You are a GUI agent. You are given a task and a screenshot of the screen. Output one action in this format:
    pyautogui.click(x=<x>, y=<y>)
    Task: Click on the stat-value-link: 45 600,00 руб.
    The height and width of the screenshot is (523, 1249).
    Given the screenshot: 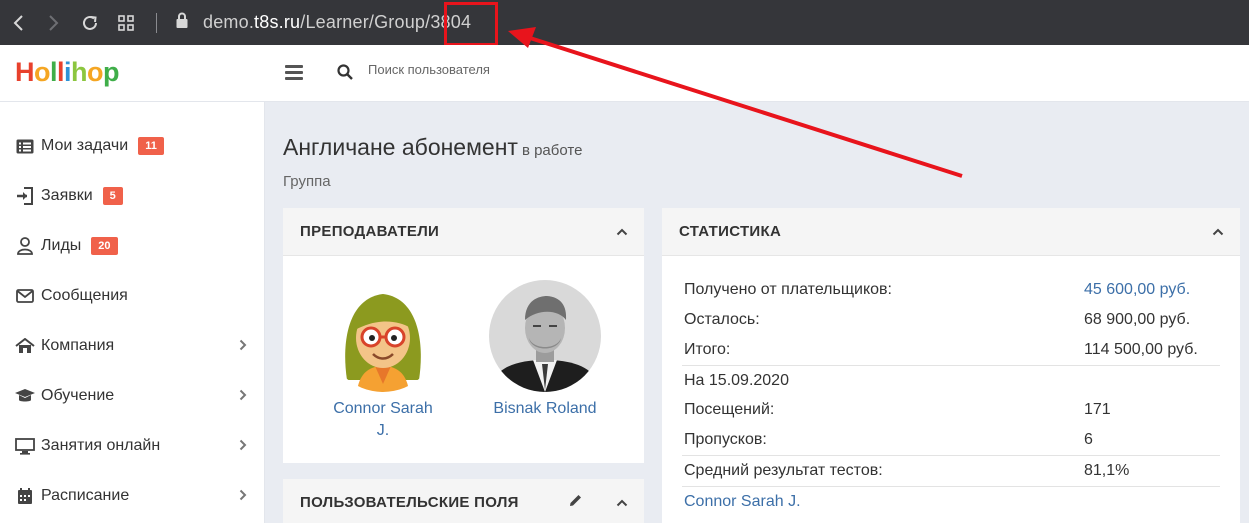 What is the action you would take?
    pyautogui.click(x=1137, y=290)
    